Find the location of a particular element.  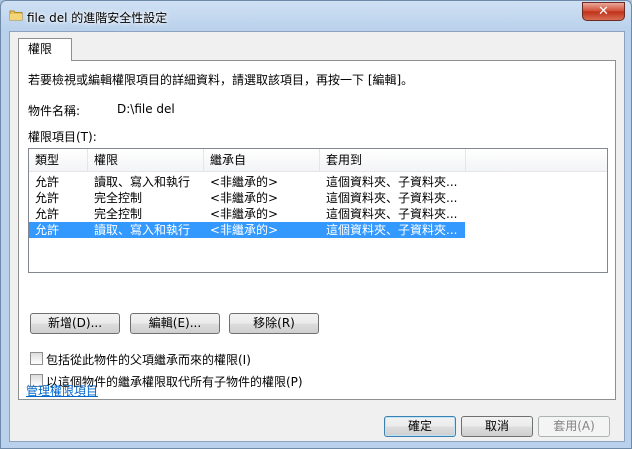

list-header: 類型 權限 繼承自 套用到 is located at coordinates (318, 160).